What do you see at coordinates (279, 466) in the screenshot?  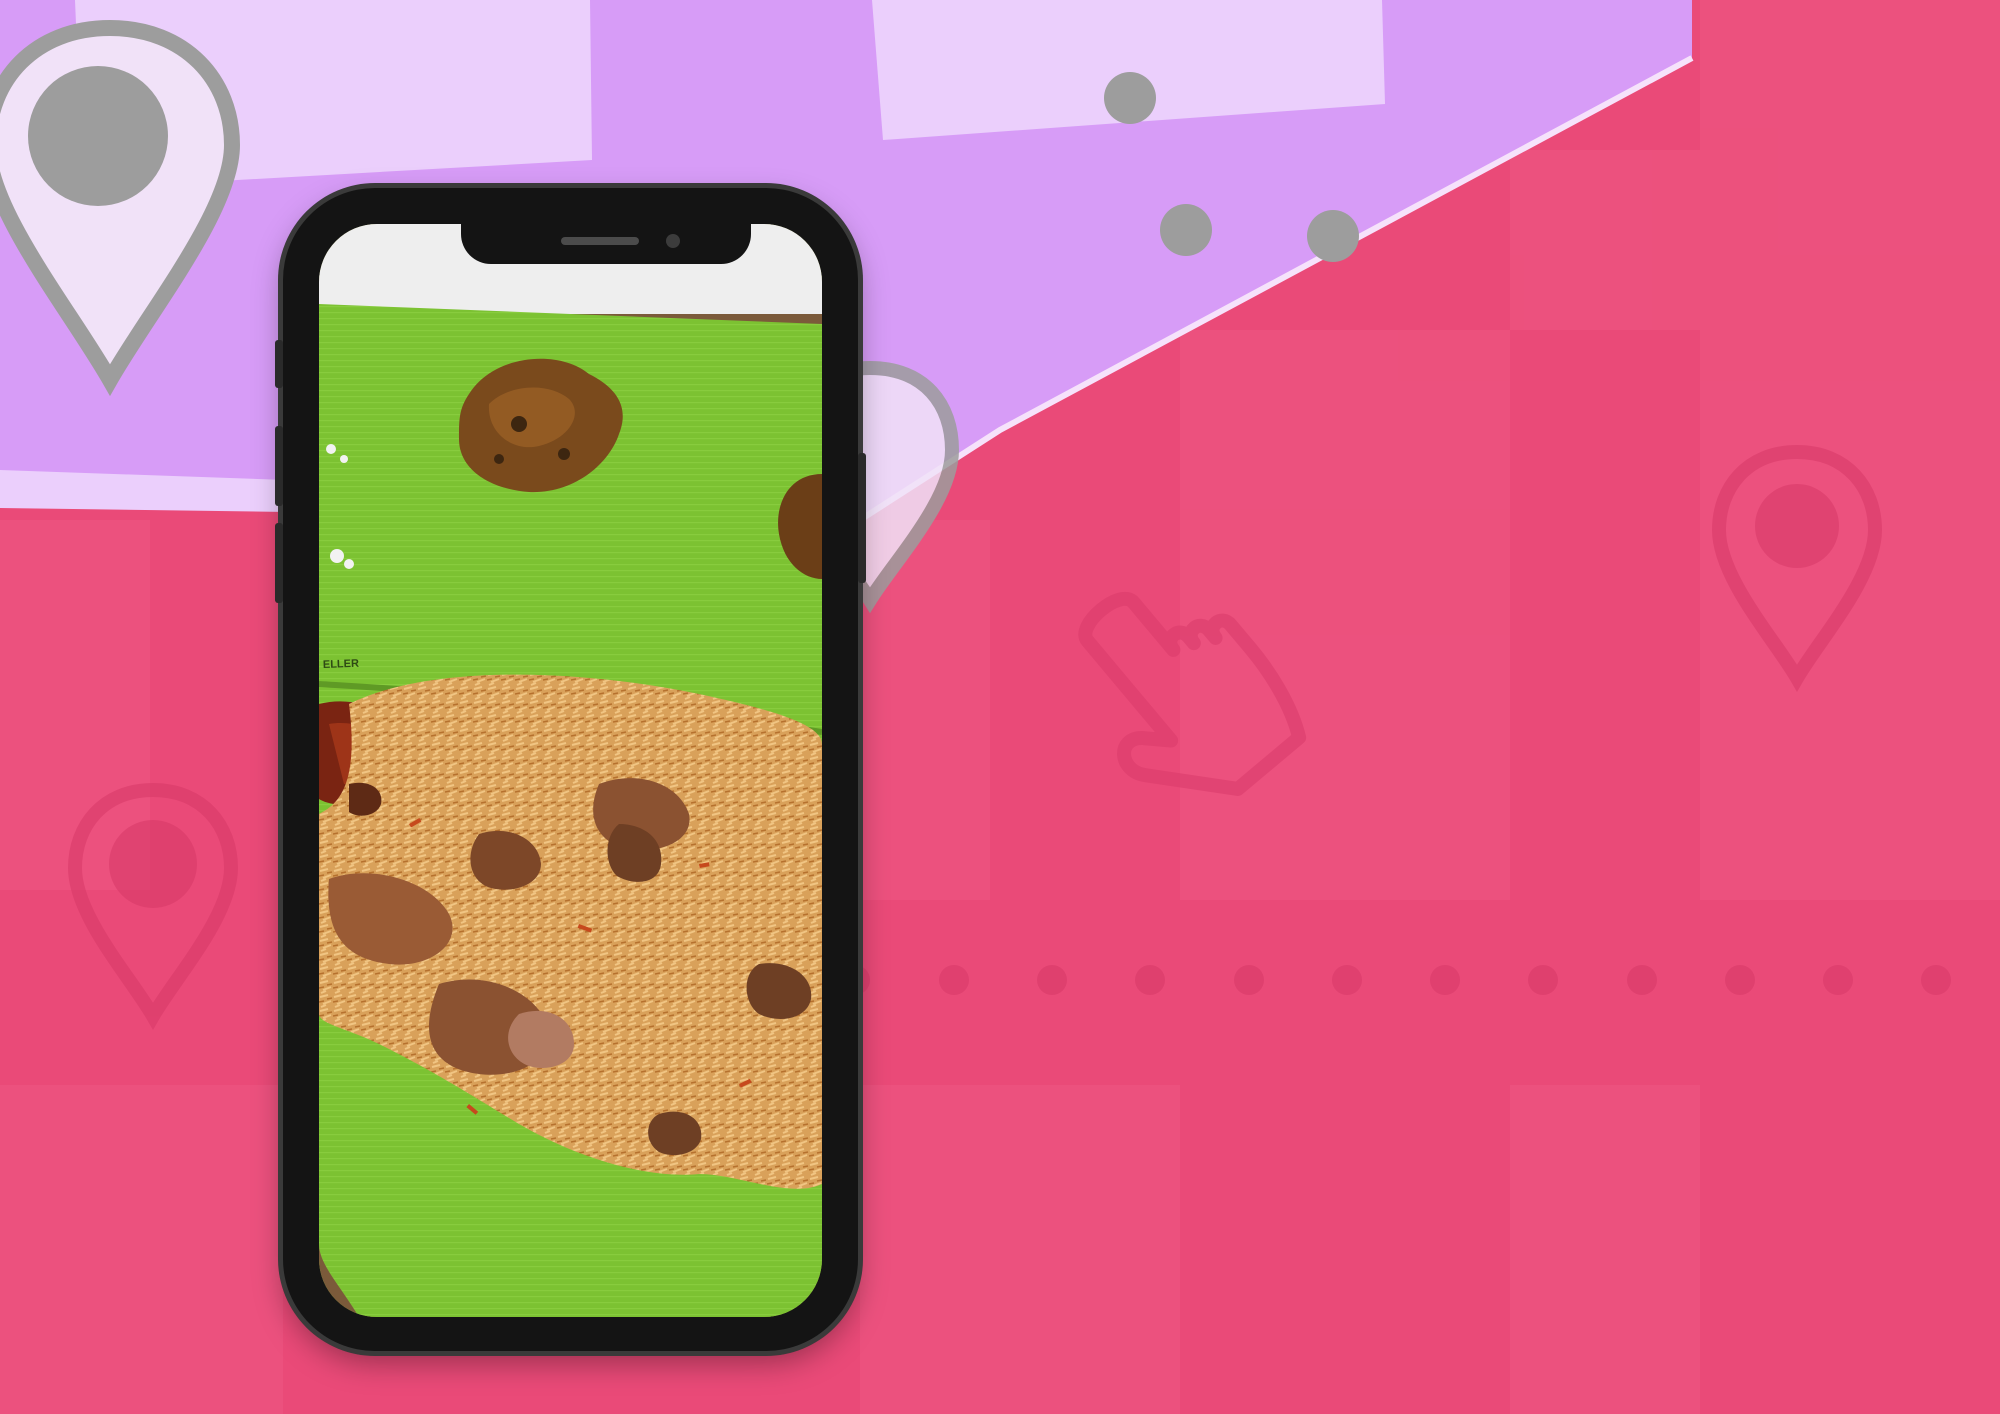 I see `phone-volume-up` at bounding box center [279, 466].